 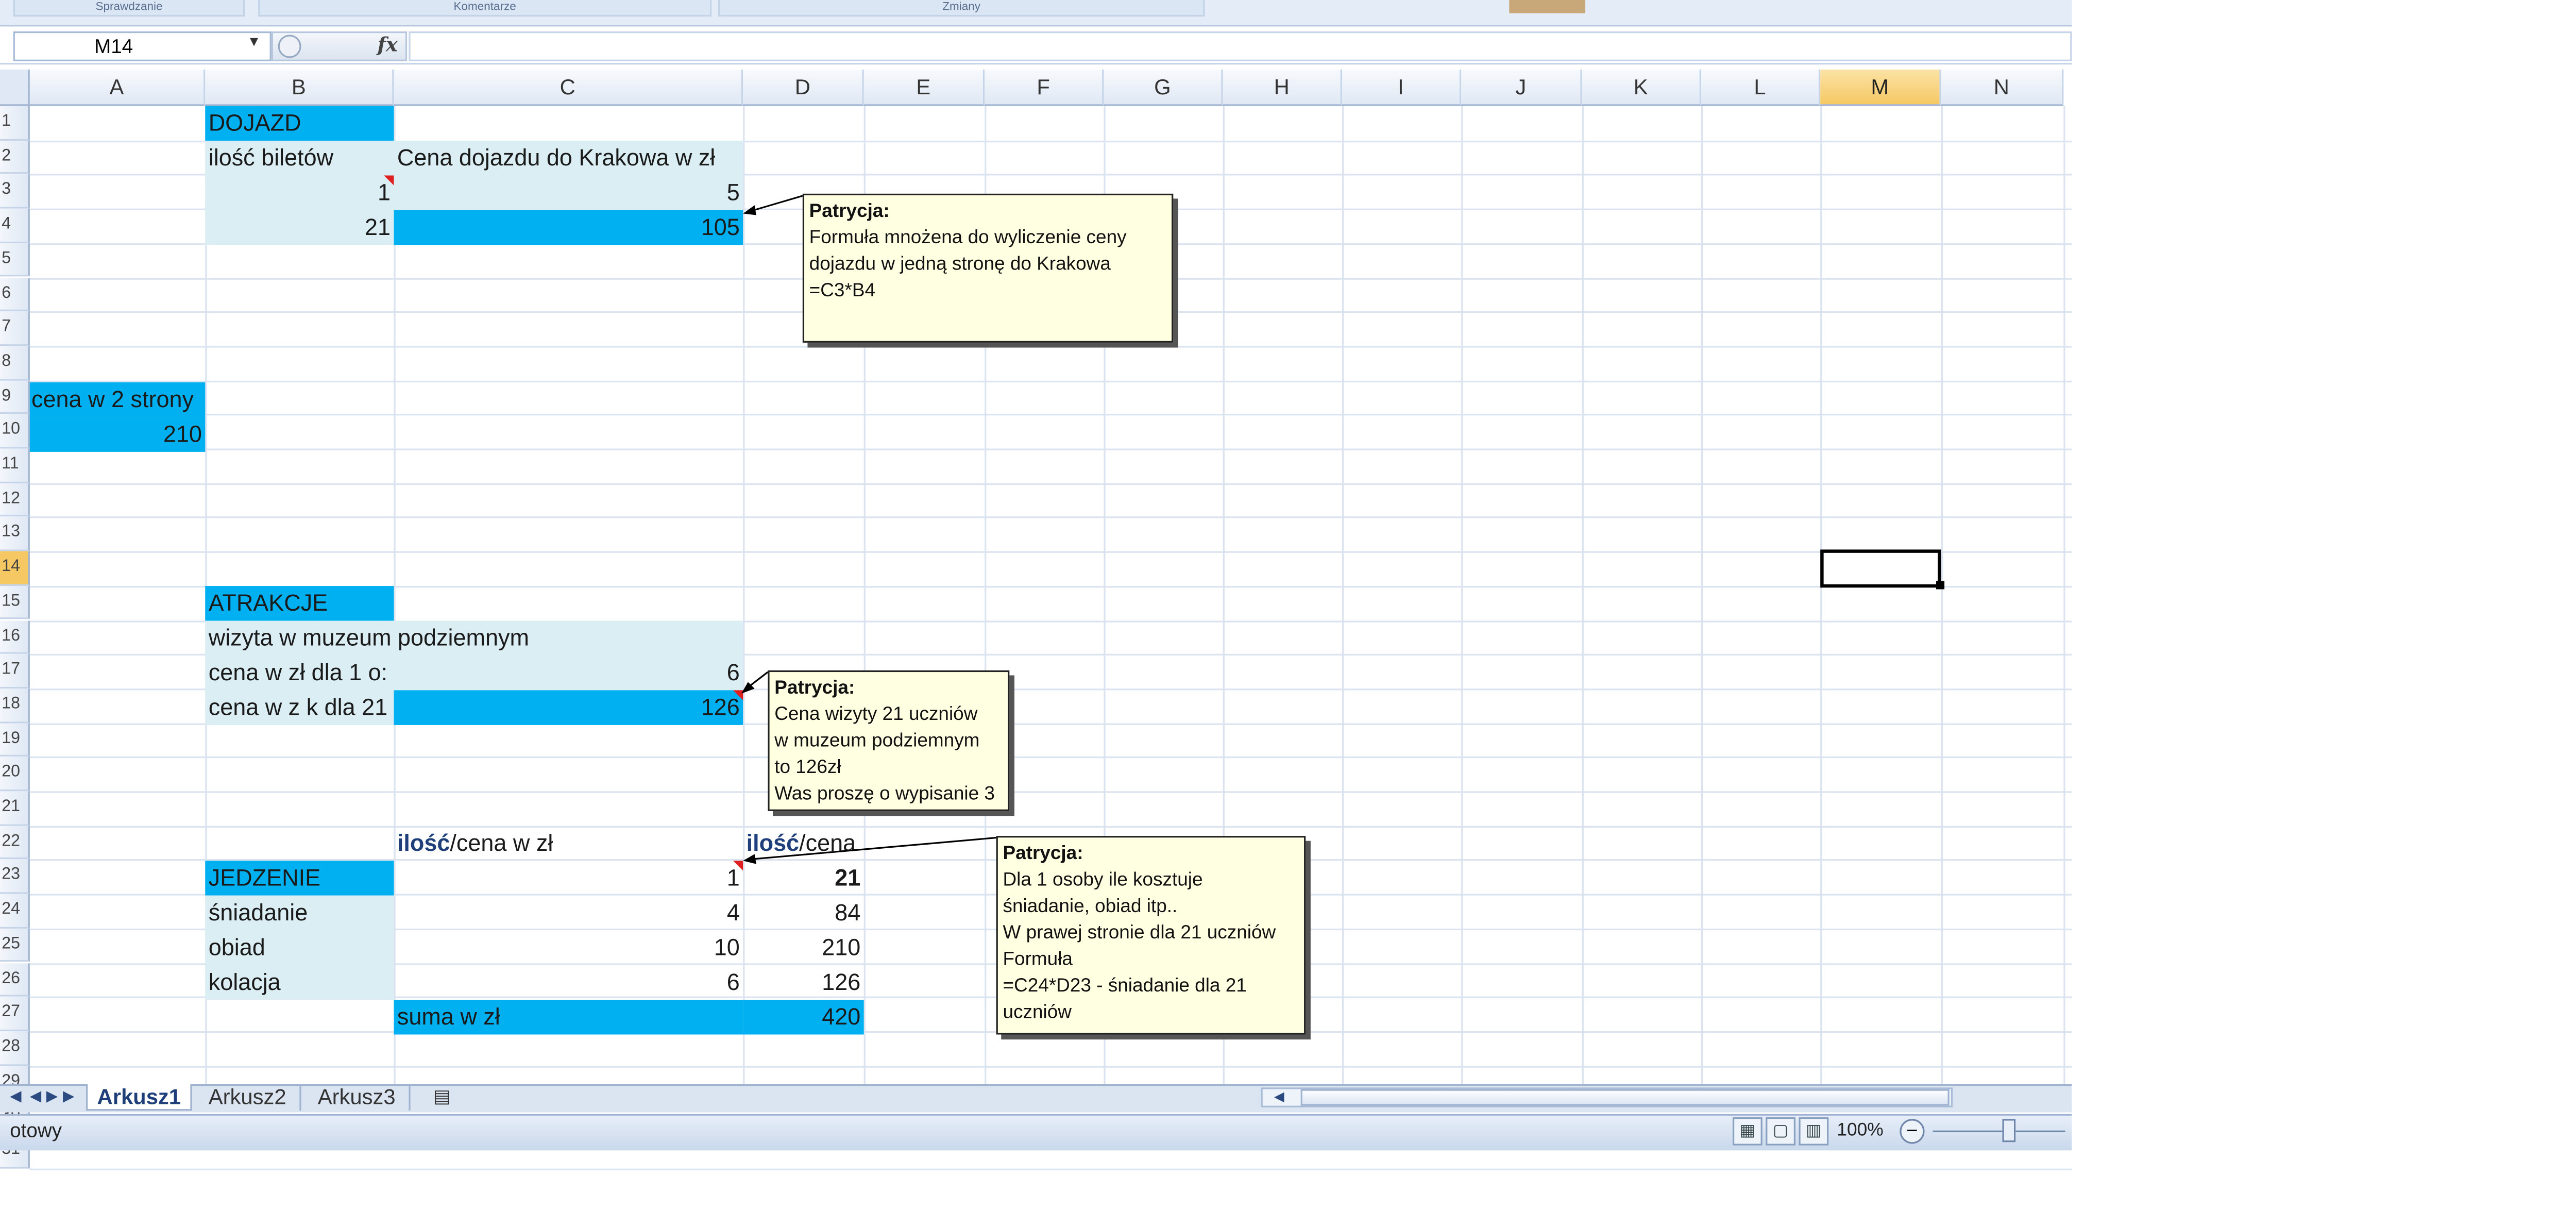 I want to click on status-ready: otowy, so click(x=36, y=1130).